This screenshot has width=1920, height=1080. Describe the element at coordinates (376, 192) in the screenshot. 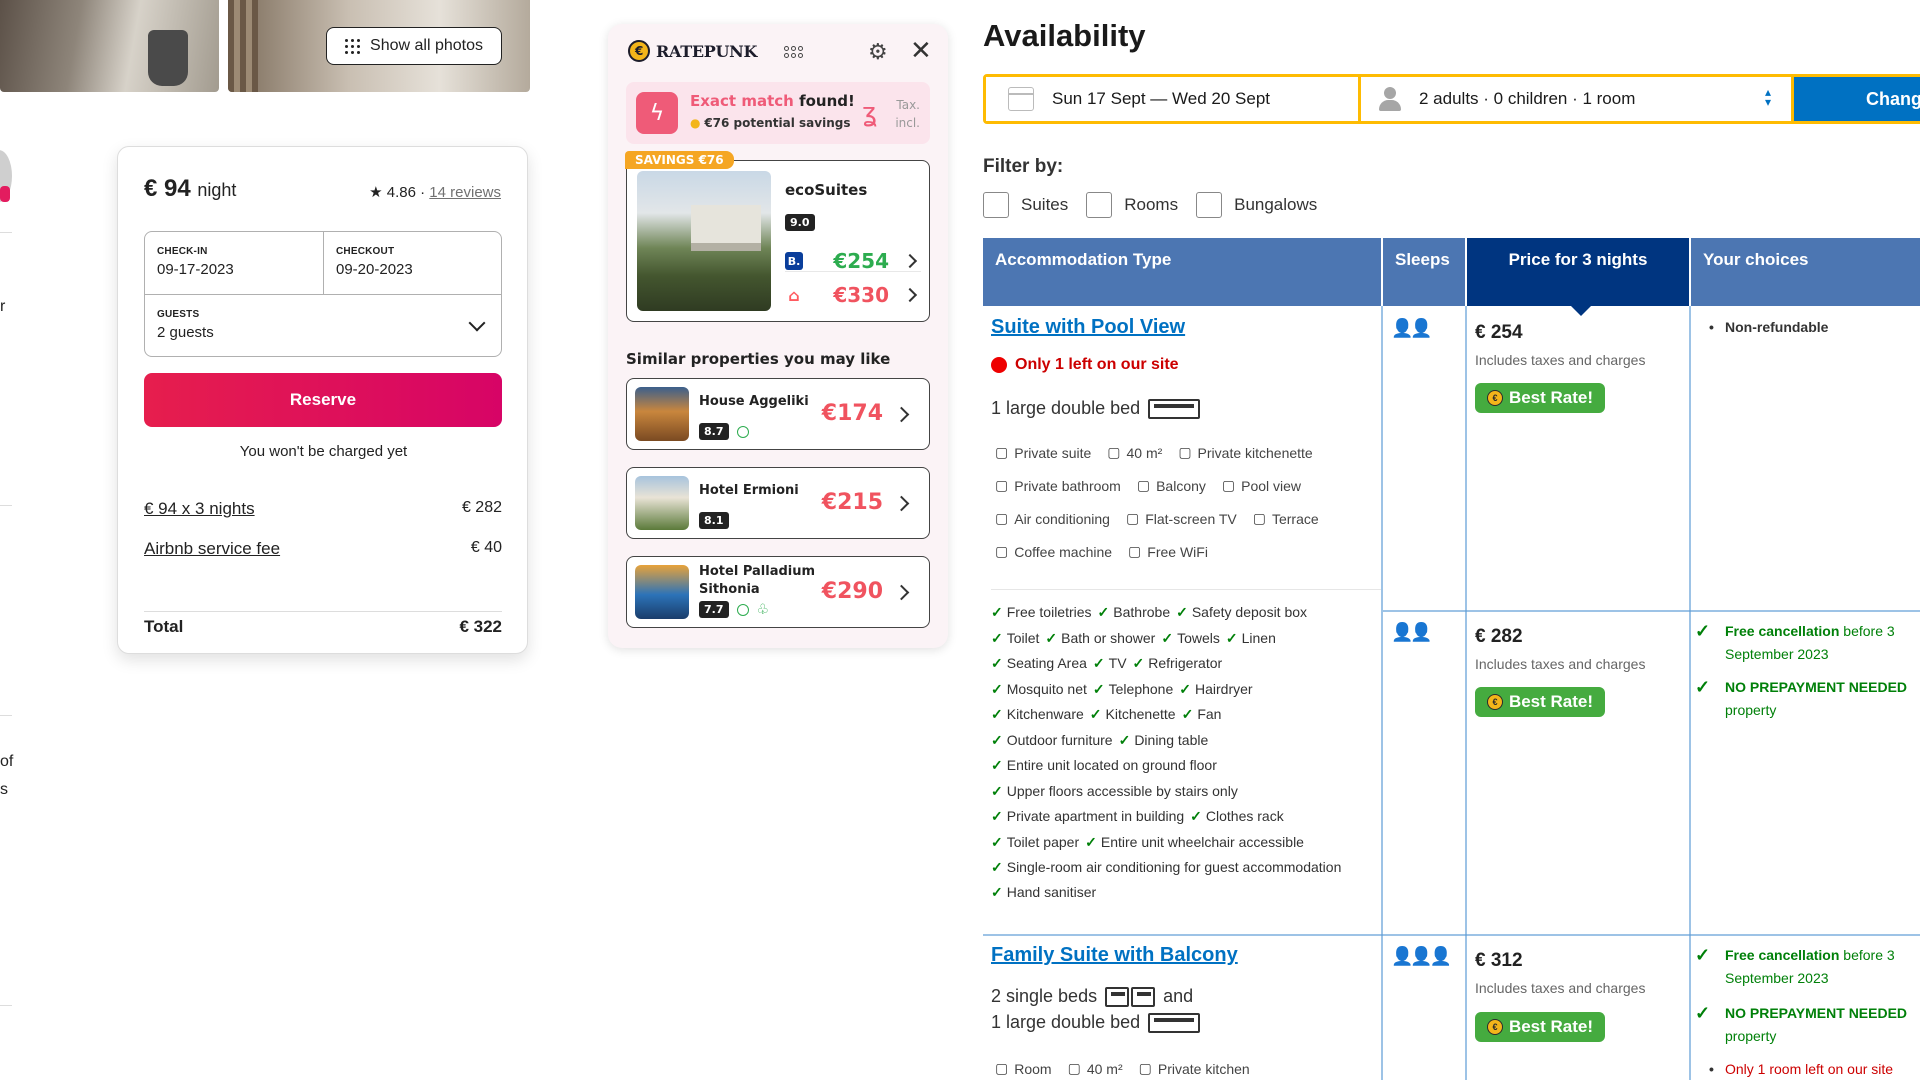

I see `star-icon: ★` at that location.